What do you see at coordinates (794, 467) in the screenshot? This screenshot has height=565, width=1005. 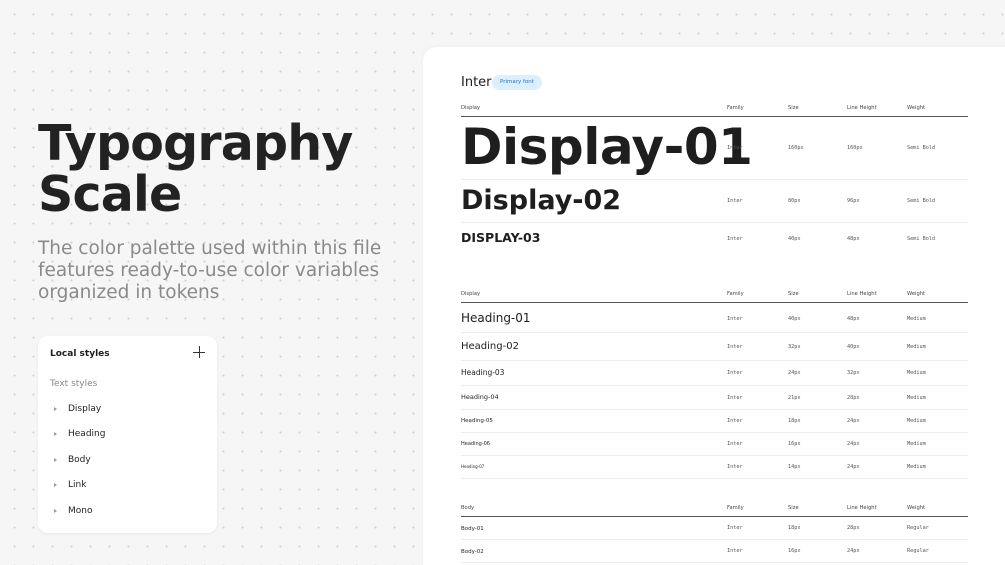 I see `cell-size: 14px` at bounding box center [794, 467].